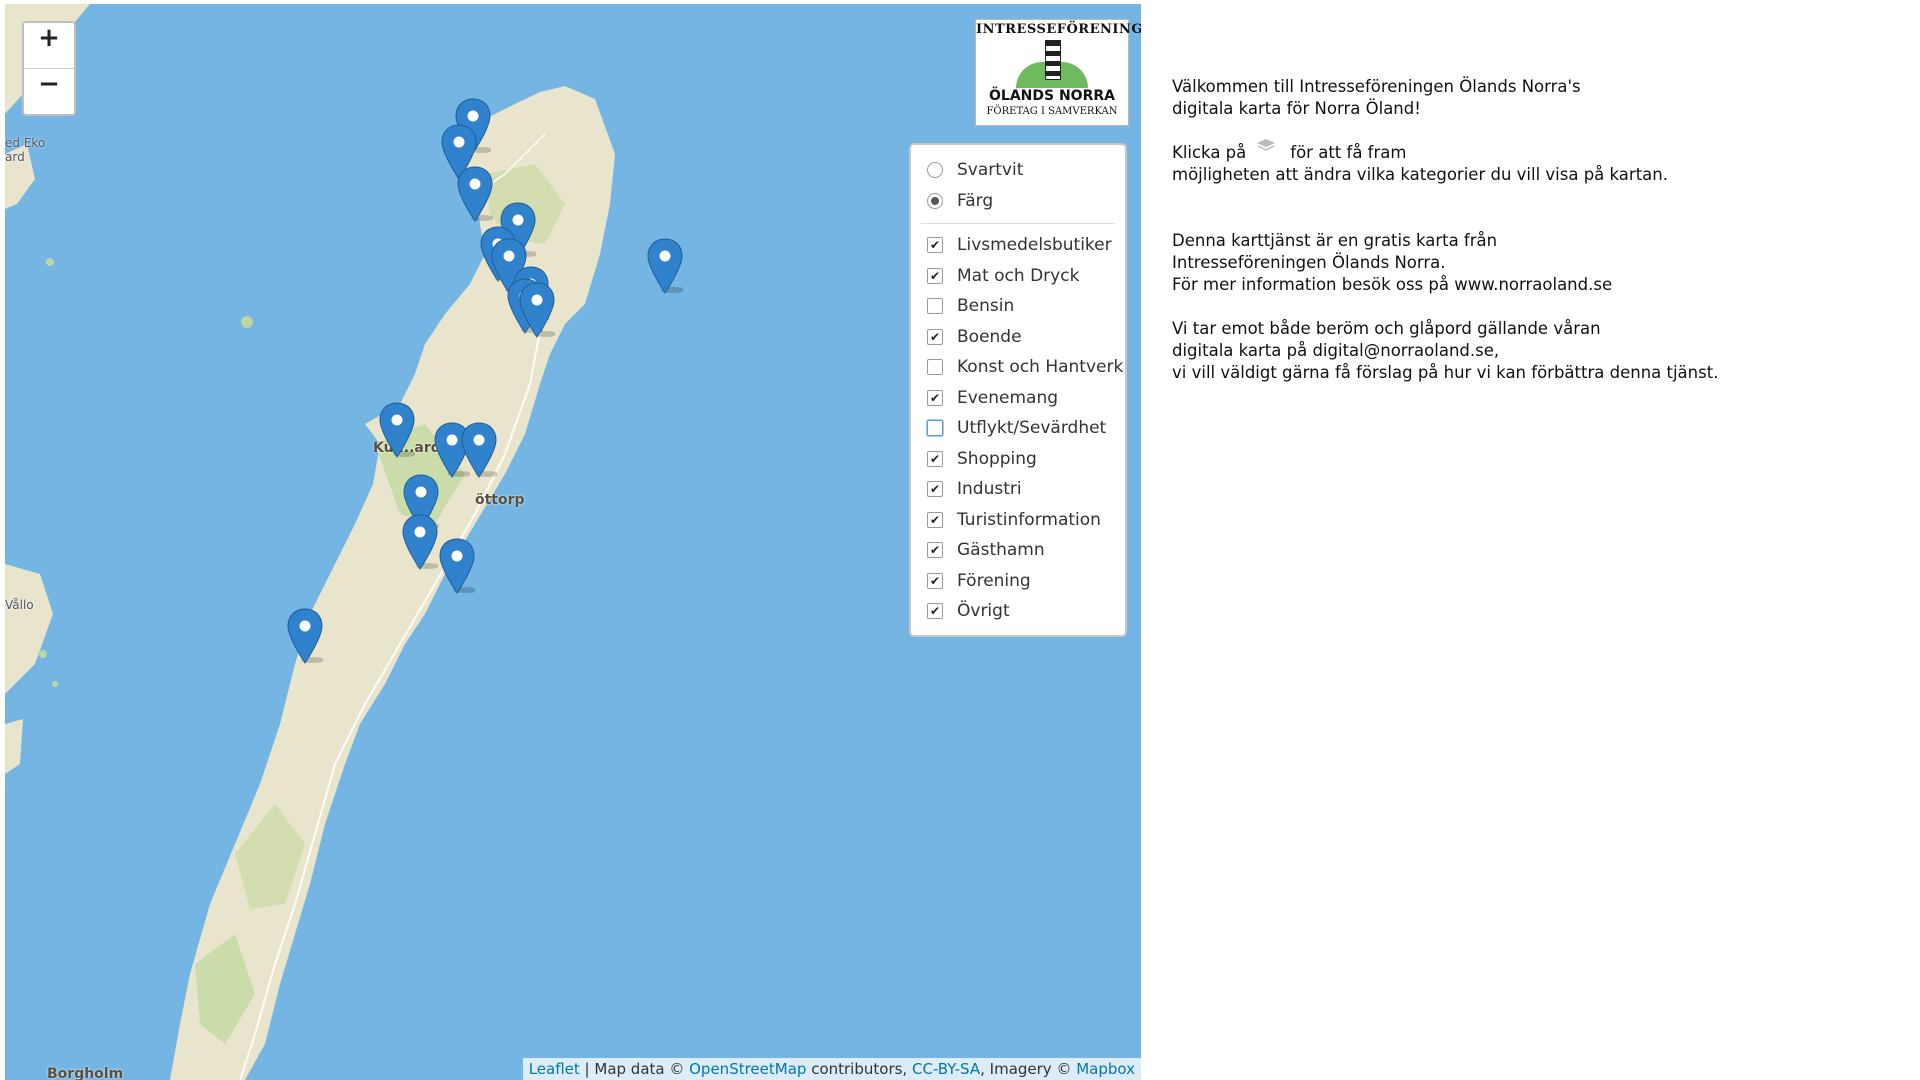  I want to click on overlay-layer-option: ✔ Livsmedelsbutiker, so click(1018, 245).